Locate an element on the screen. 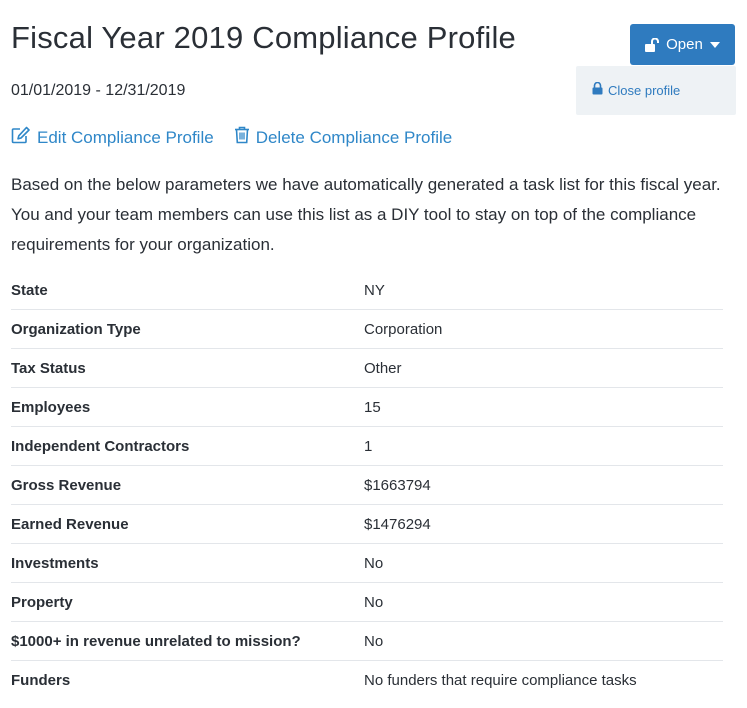 This screenshot has width=747, height=708. param-row-independent-contractors: Independent Contractors 1 is located at coordinates (367, 446).